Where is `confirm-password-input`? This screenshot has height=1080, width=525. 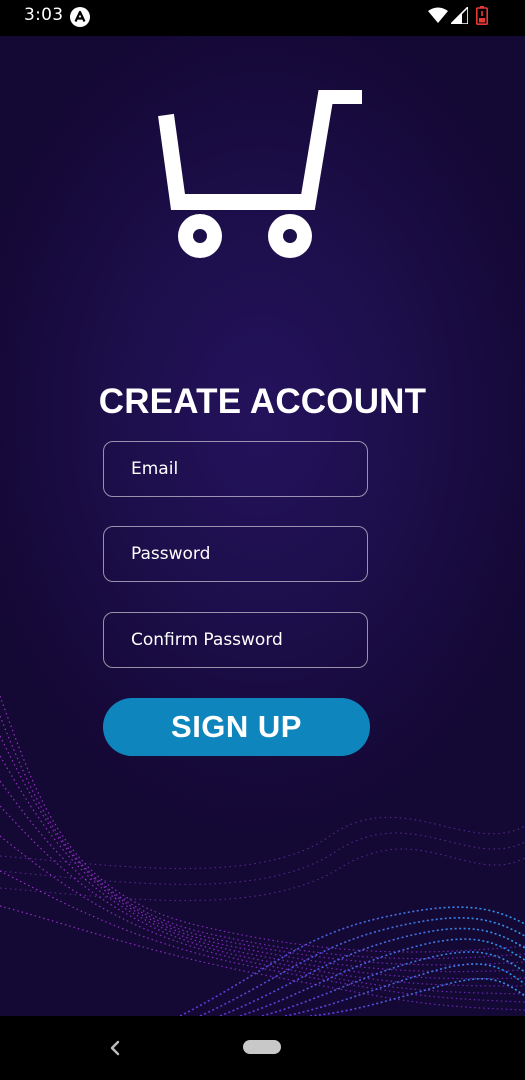
confirm-password-input is located at coordinates (235, 640).